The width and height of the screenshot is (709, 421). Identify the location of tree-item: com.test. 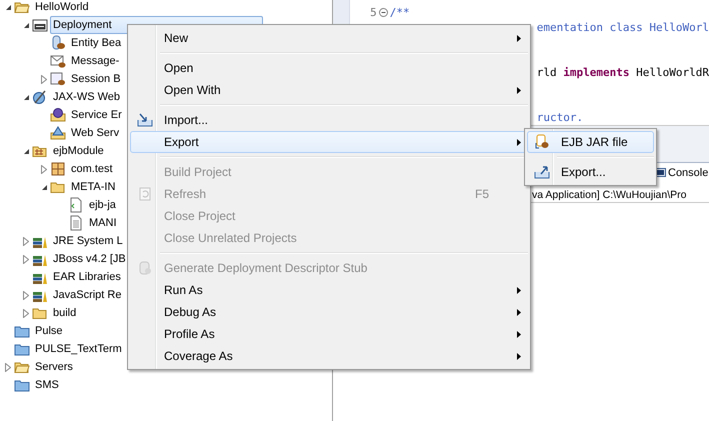
(92, 169).